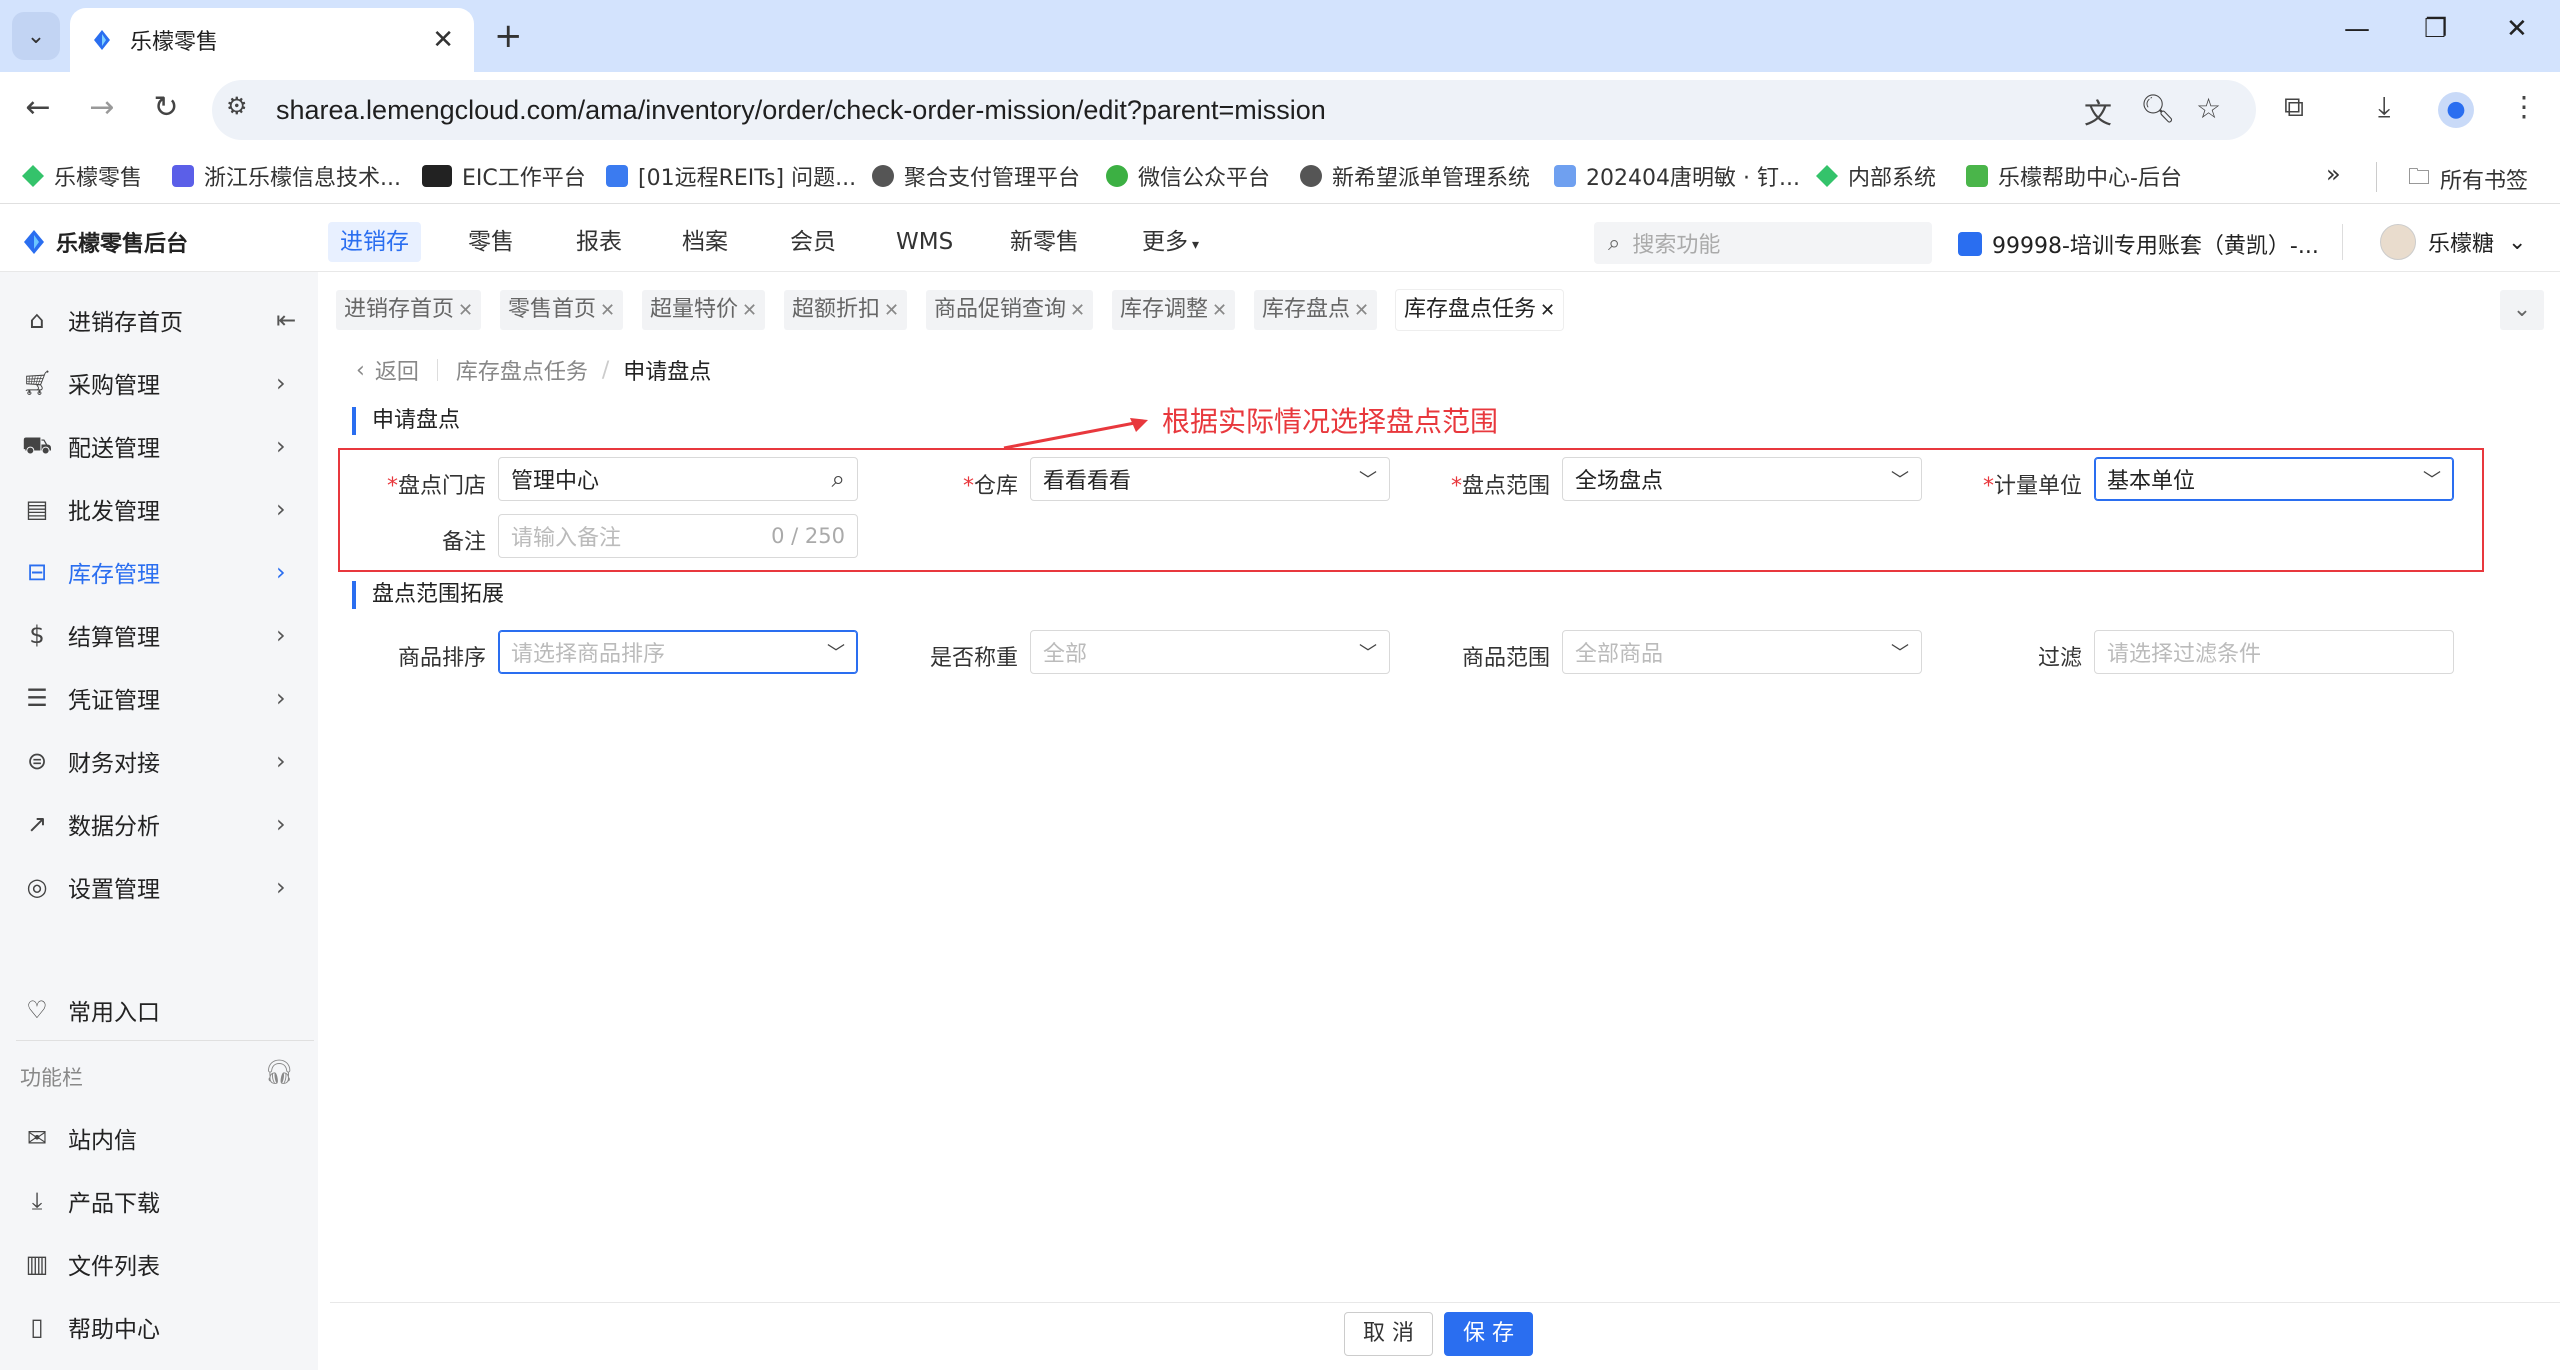 The width and height of the screenshot is (2560, 1370). I want to click on sidebar-item-purchase: 🛒︎ 采购管理 ›, so click(159, 383).